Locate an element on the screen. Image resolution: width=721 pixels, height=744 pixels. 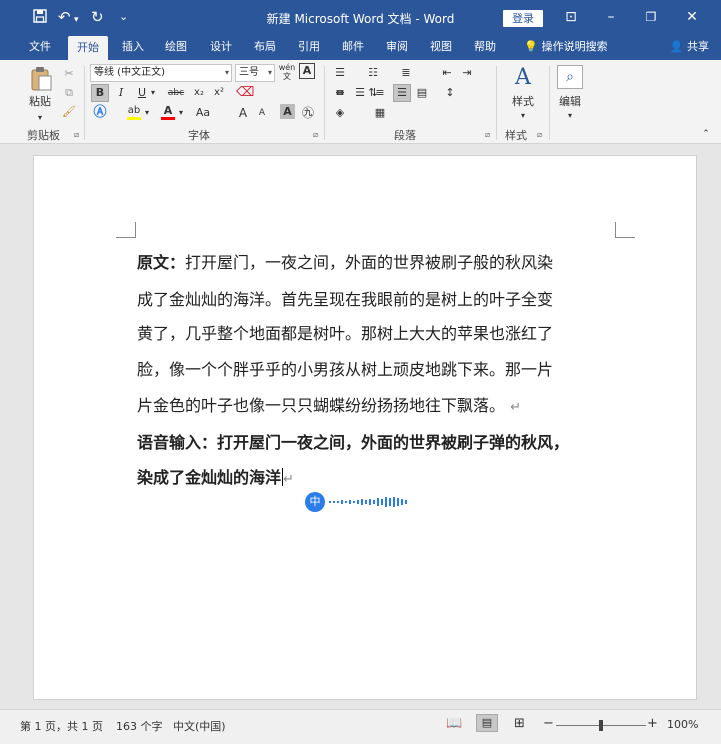
collapse-ribbon-icon: ⌃ is located at coordinates (706, 134).